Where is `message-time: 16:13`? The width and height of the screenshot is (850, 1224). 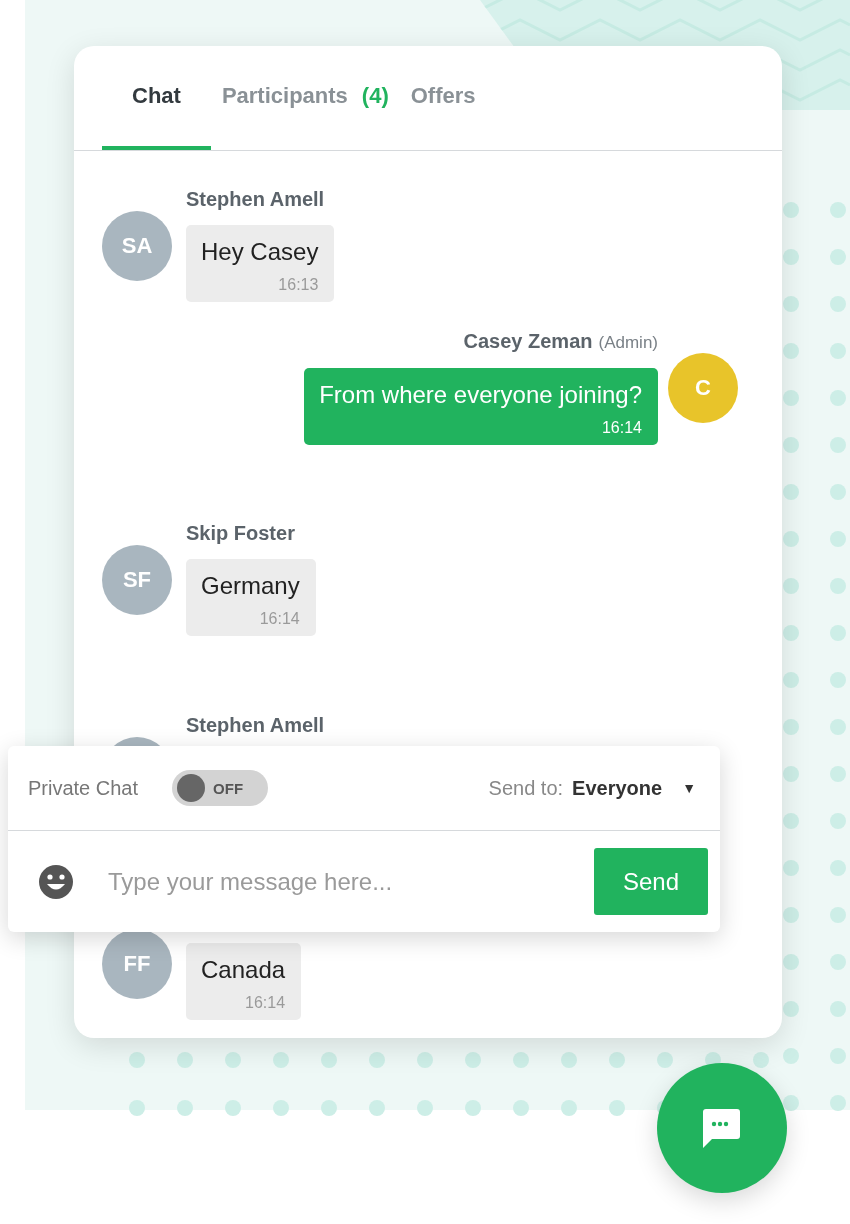
message-time: 16:13 is located at coordinates (298, 285).